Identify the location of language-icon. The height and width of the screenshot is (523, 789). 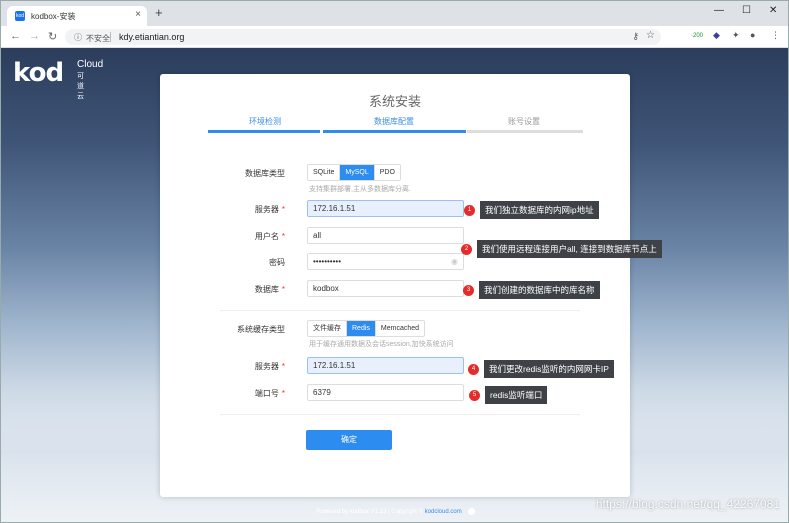
(471, 511).